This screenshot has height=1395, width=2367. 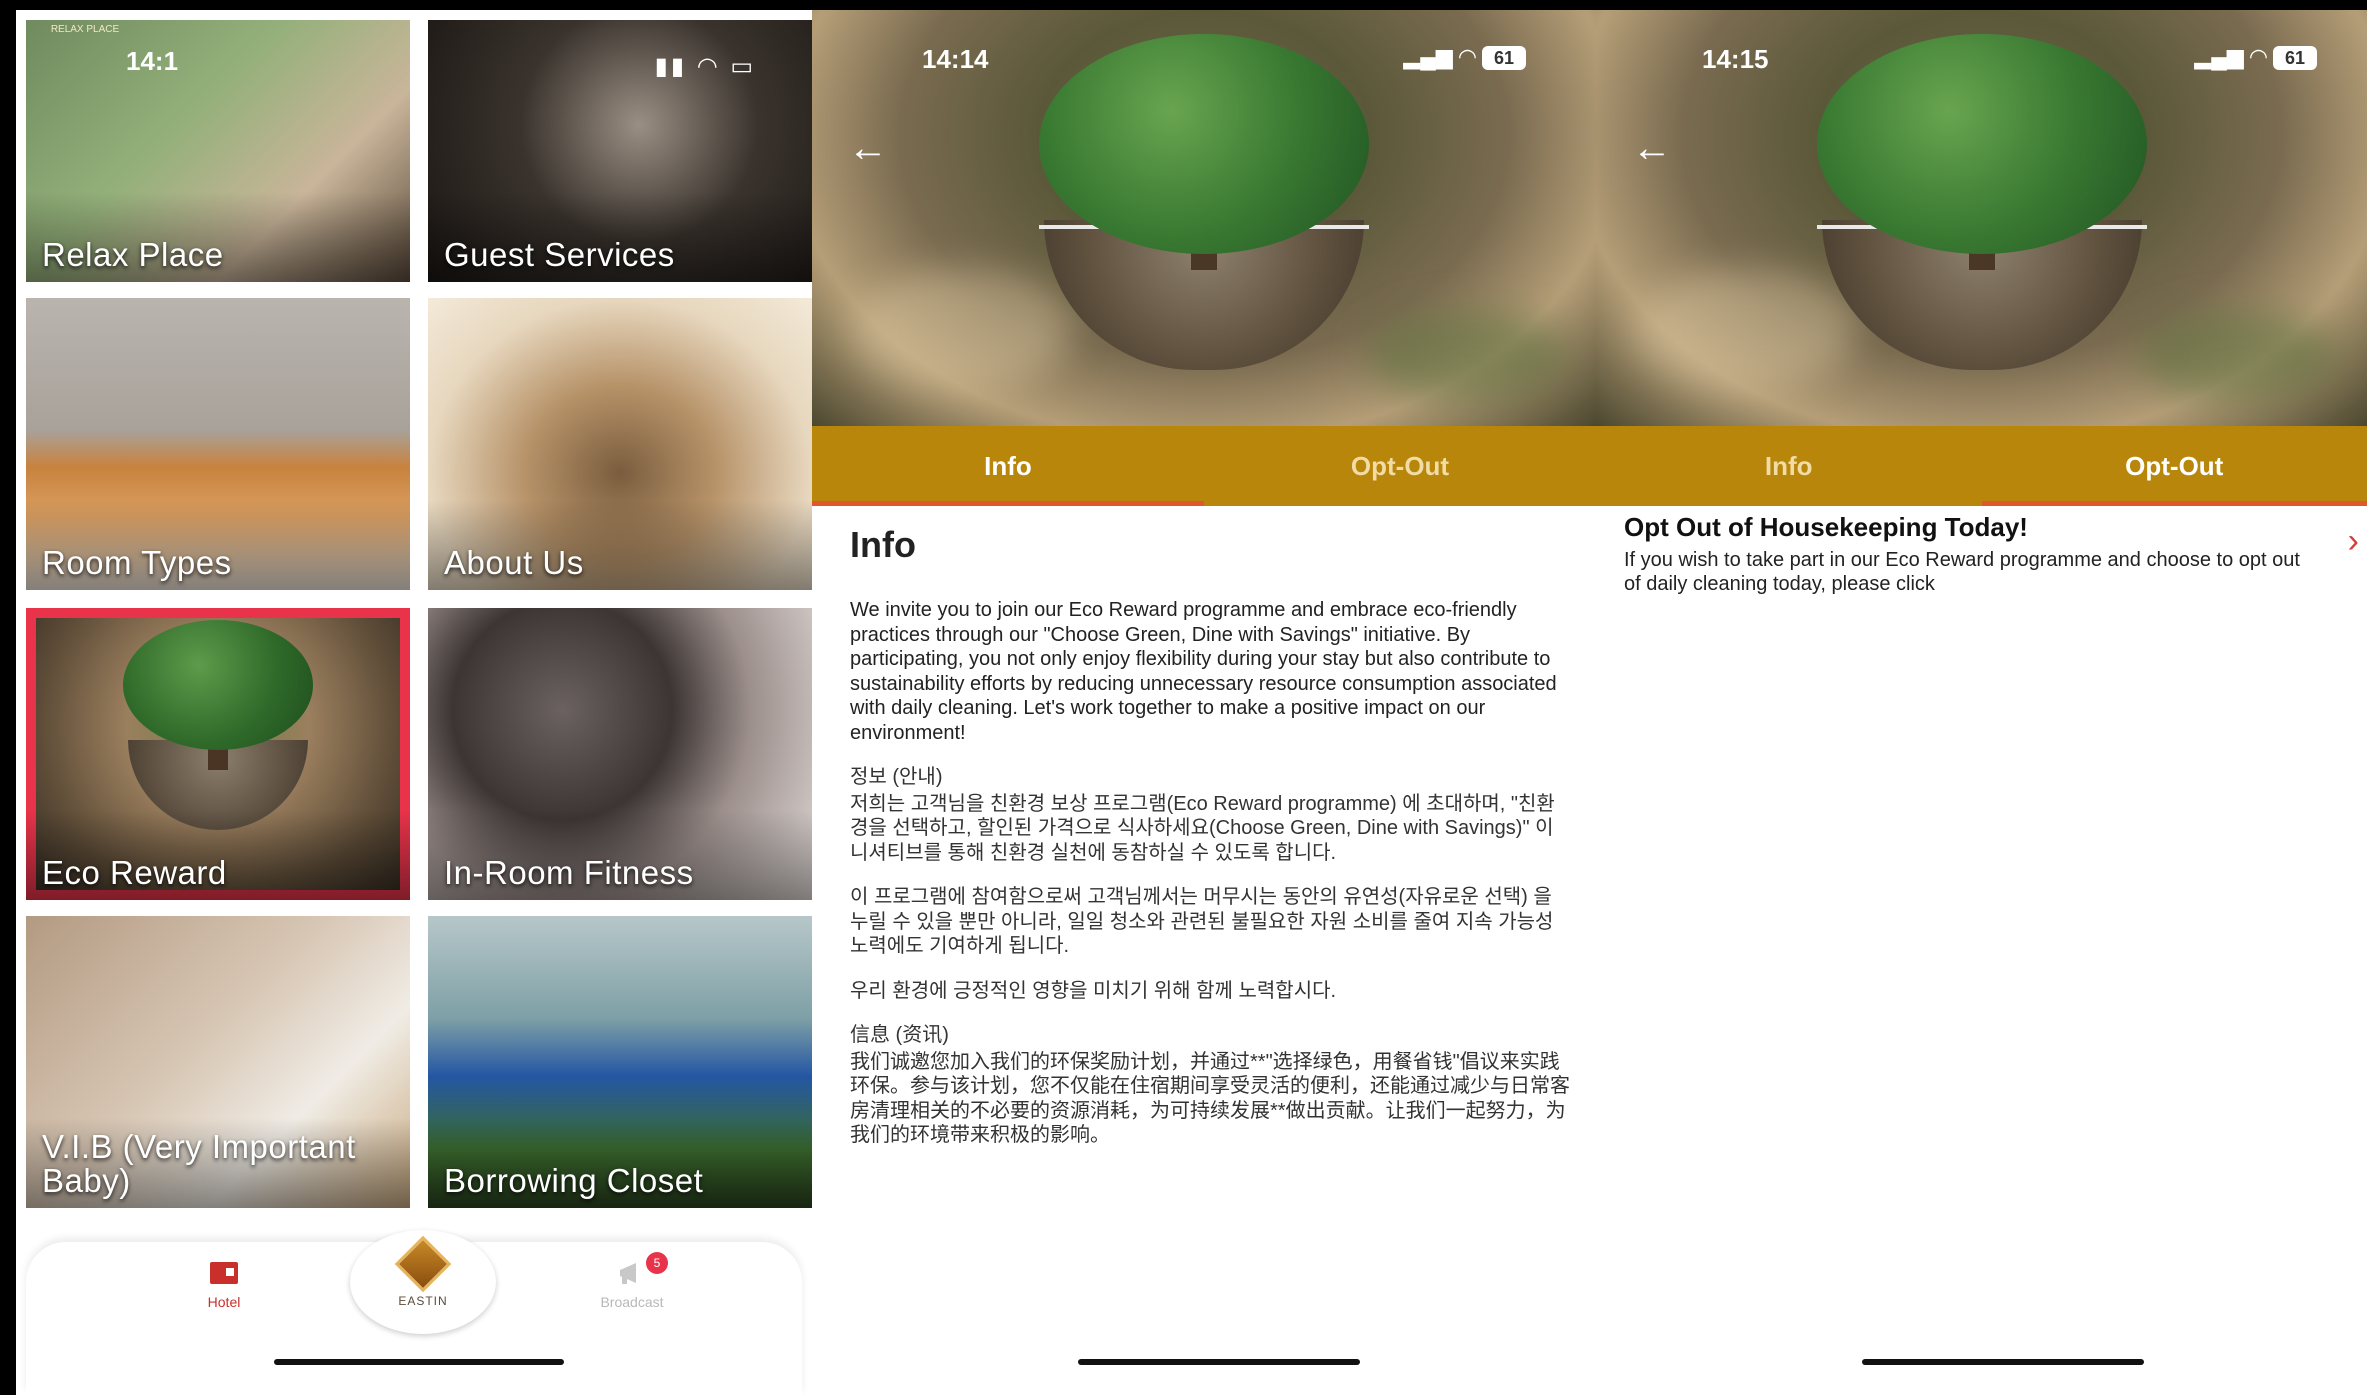 I want to click on eastin-logo-icon, so click(x=423, y=1264).